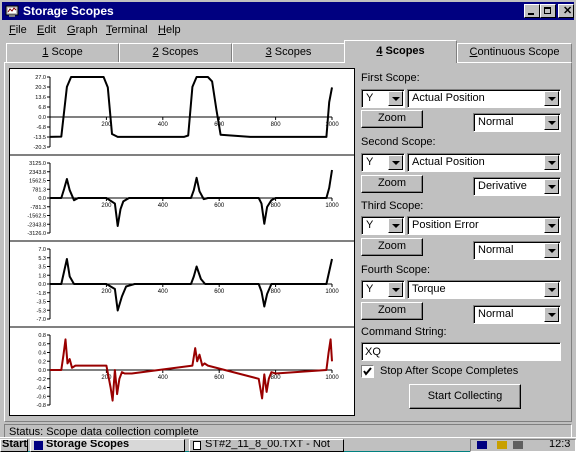  Describe the element at coordinates (448, 162) in the screenshot. I see `second-scope-source-value: Actual Position` at that location.